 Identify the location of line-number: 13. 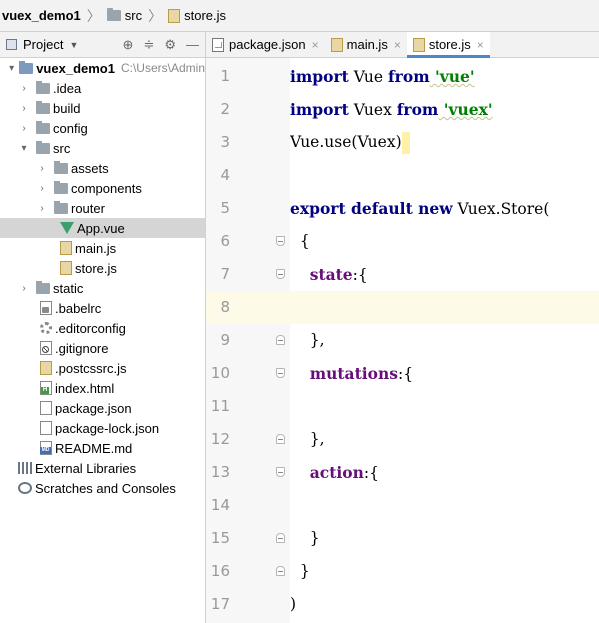
(248, 472).